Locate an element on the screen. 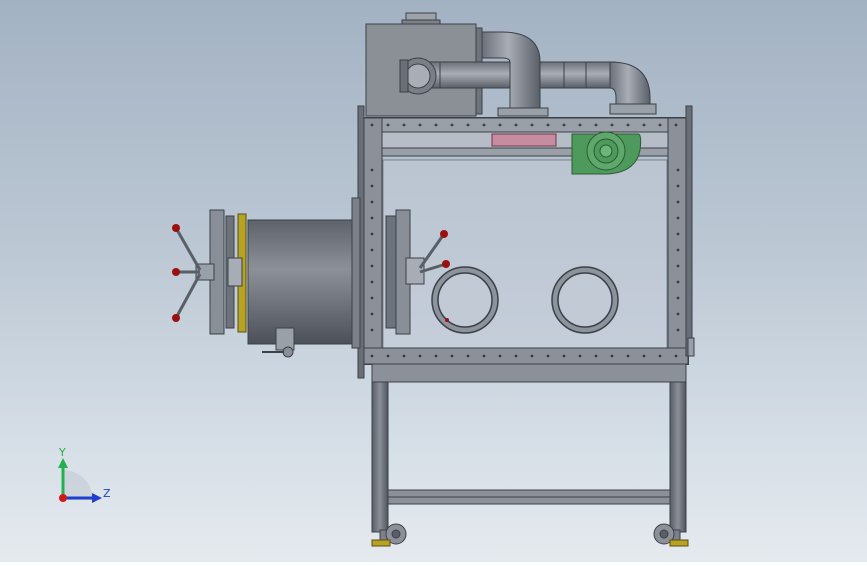 The height and width of the screenshot is (566, 867). axis-triad: Y Z is located at coordinates (84, 474).